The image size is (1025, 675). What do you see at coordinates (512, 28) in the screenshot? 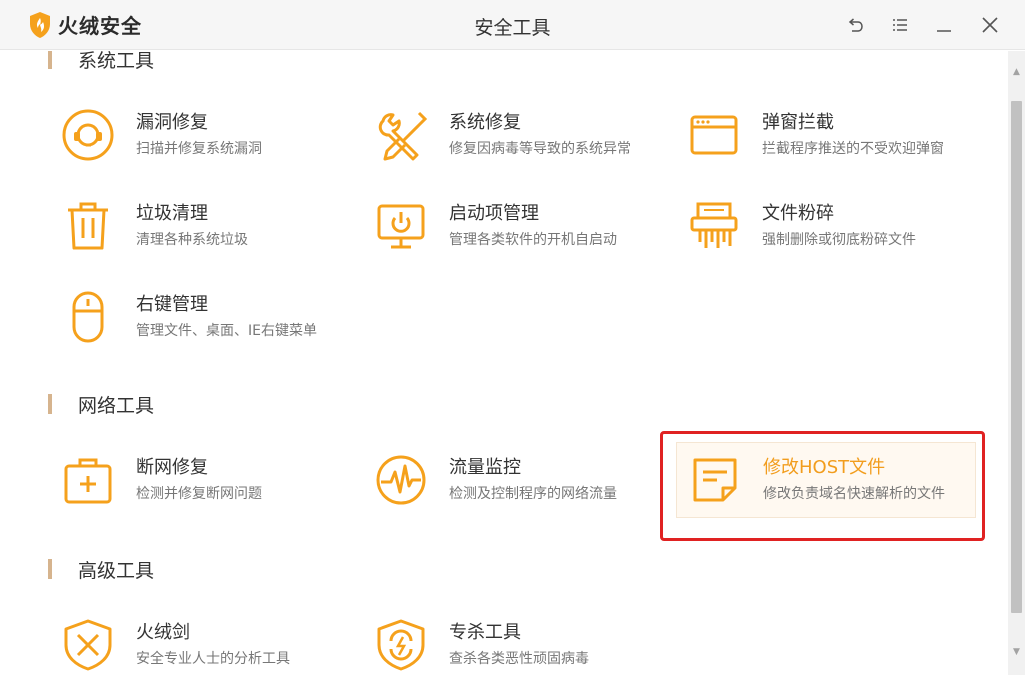
I see `window-title: 安全工具` at bounding box center [512, 28].